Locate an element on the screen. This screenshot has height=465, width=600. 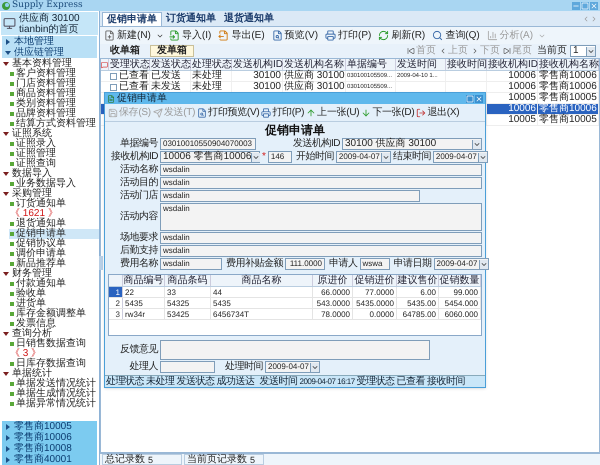
column-header: 发送机构ID is located at coordinates (257, 64).